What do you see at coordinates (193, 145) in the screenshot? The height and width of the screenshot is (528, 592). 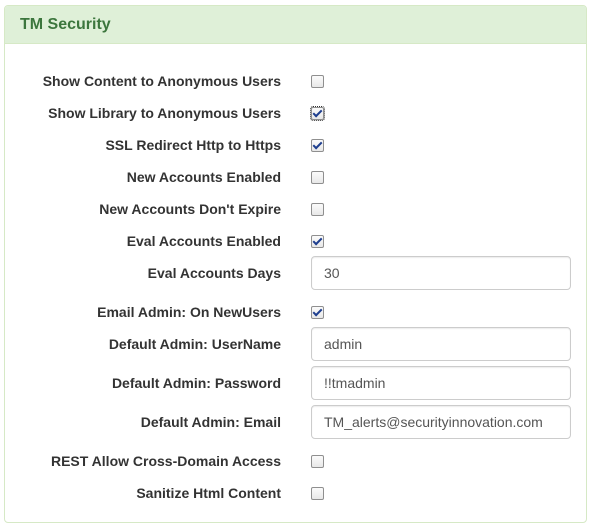 I see `setting-label: SSL Redirect Http to Https` at bounding box center [193, 145].